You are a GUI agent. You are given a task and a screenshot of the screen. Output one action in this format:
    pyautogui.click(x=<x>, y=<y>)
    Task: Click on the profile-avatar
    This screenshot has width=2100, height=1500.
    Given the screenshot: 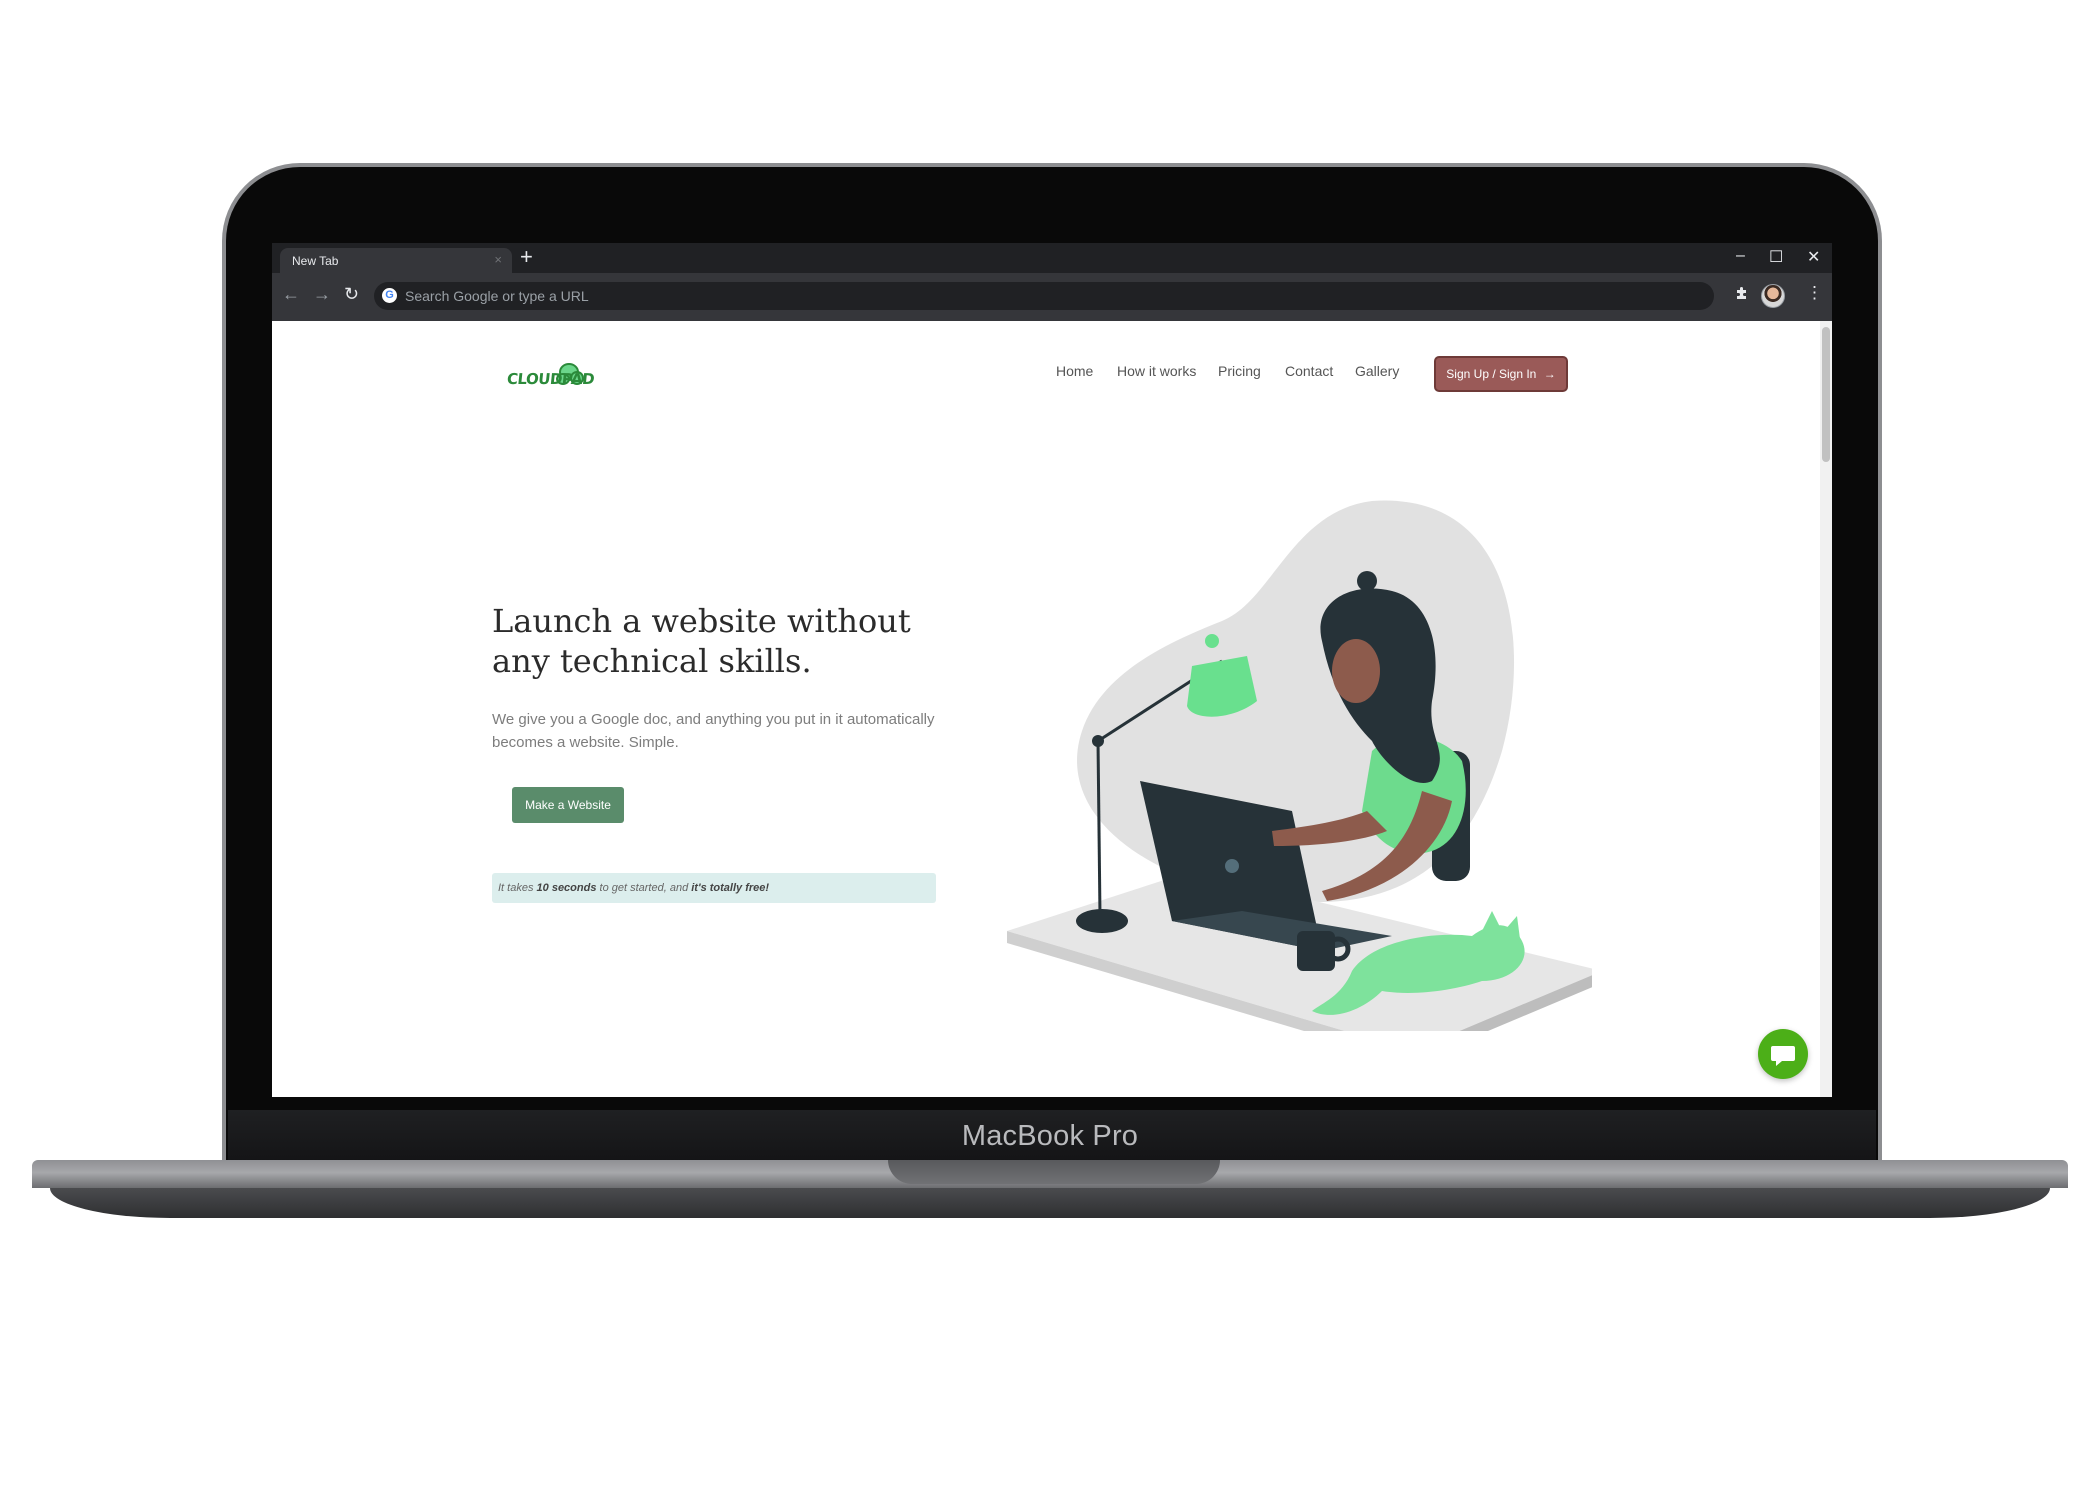 What is the action you would take?
    pyautogui.click(x=1773, y=296)
    